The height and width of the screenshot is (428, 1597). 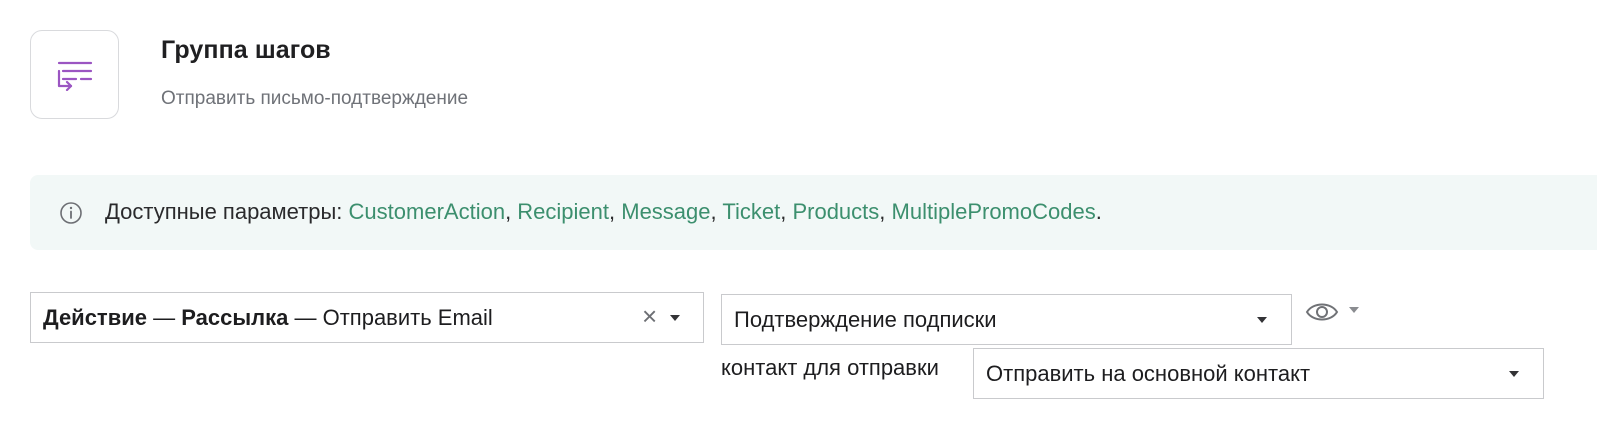 I want to click on step-group-icon, so click(x=74, y=76).